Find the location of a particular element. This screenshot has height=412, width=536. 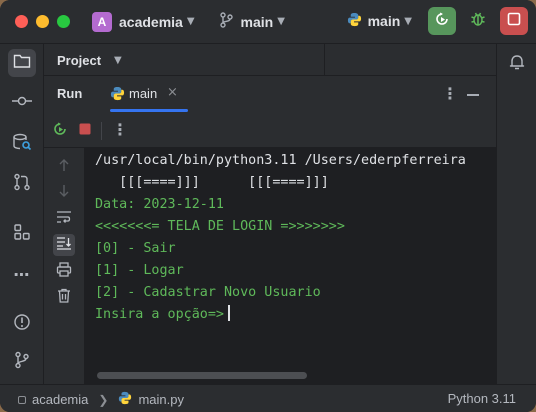

run-config-selector: main ▼ is located at coordinates (379, 21).